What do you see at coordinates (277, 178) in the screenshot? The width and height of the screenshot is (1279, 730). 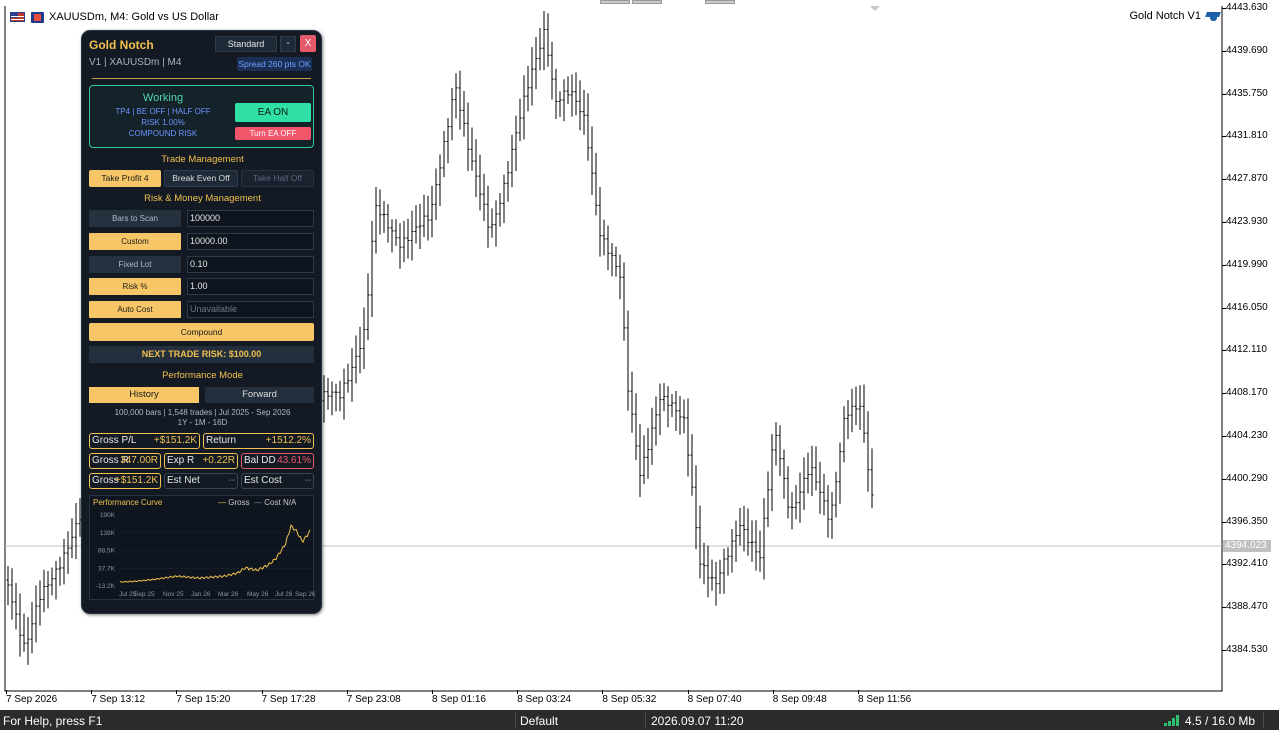 I see `take-half-button: Take Half Off` at bounding box center [277, 178].